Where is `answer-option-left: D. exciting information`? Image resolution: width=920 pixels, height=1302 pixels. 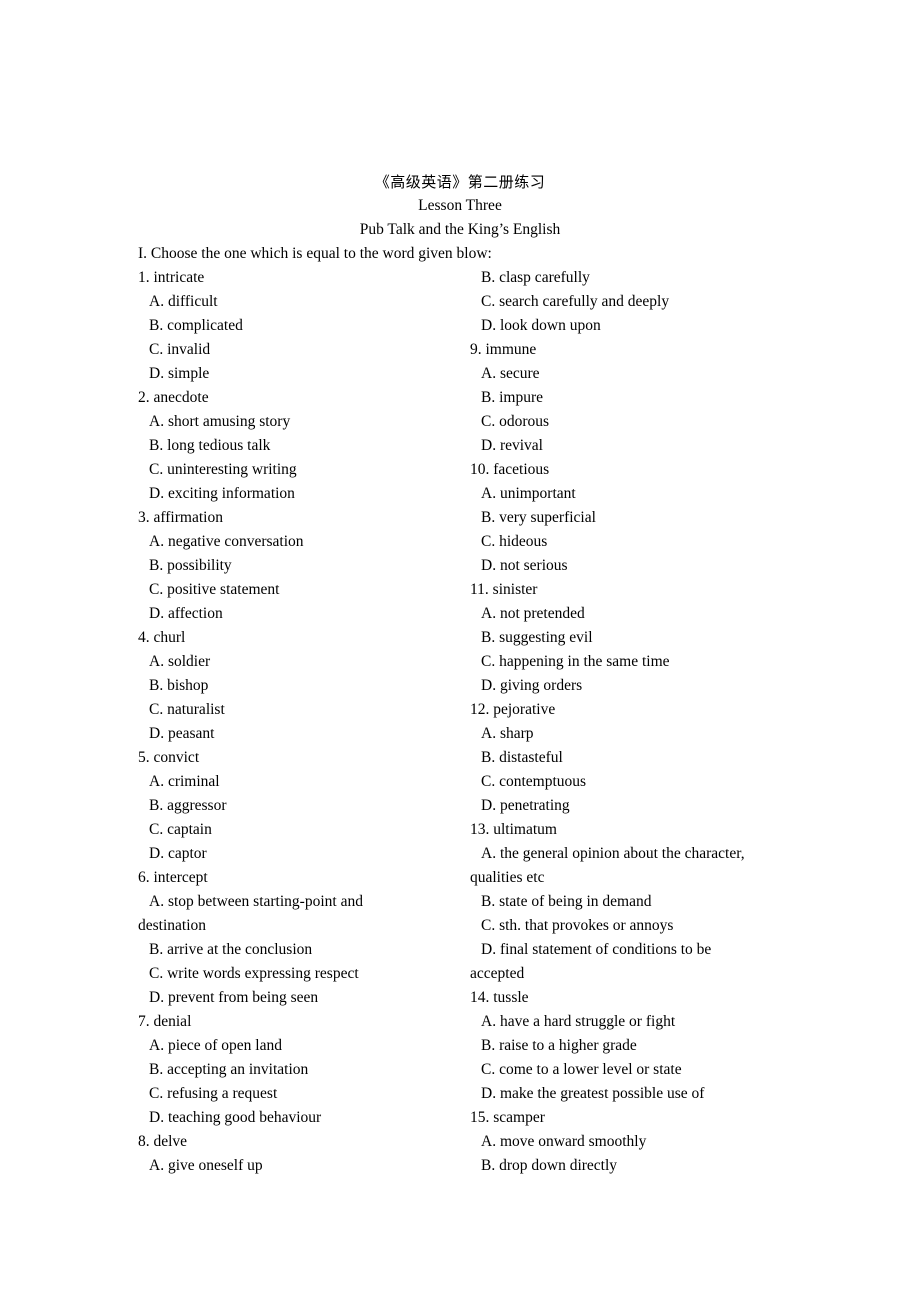
answer-option-left: D. exciting information is located at coordinates (222, 493).